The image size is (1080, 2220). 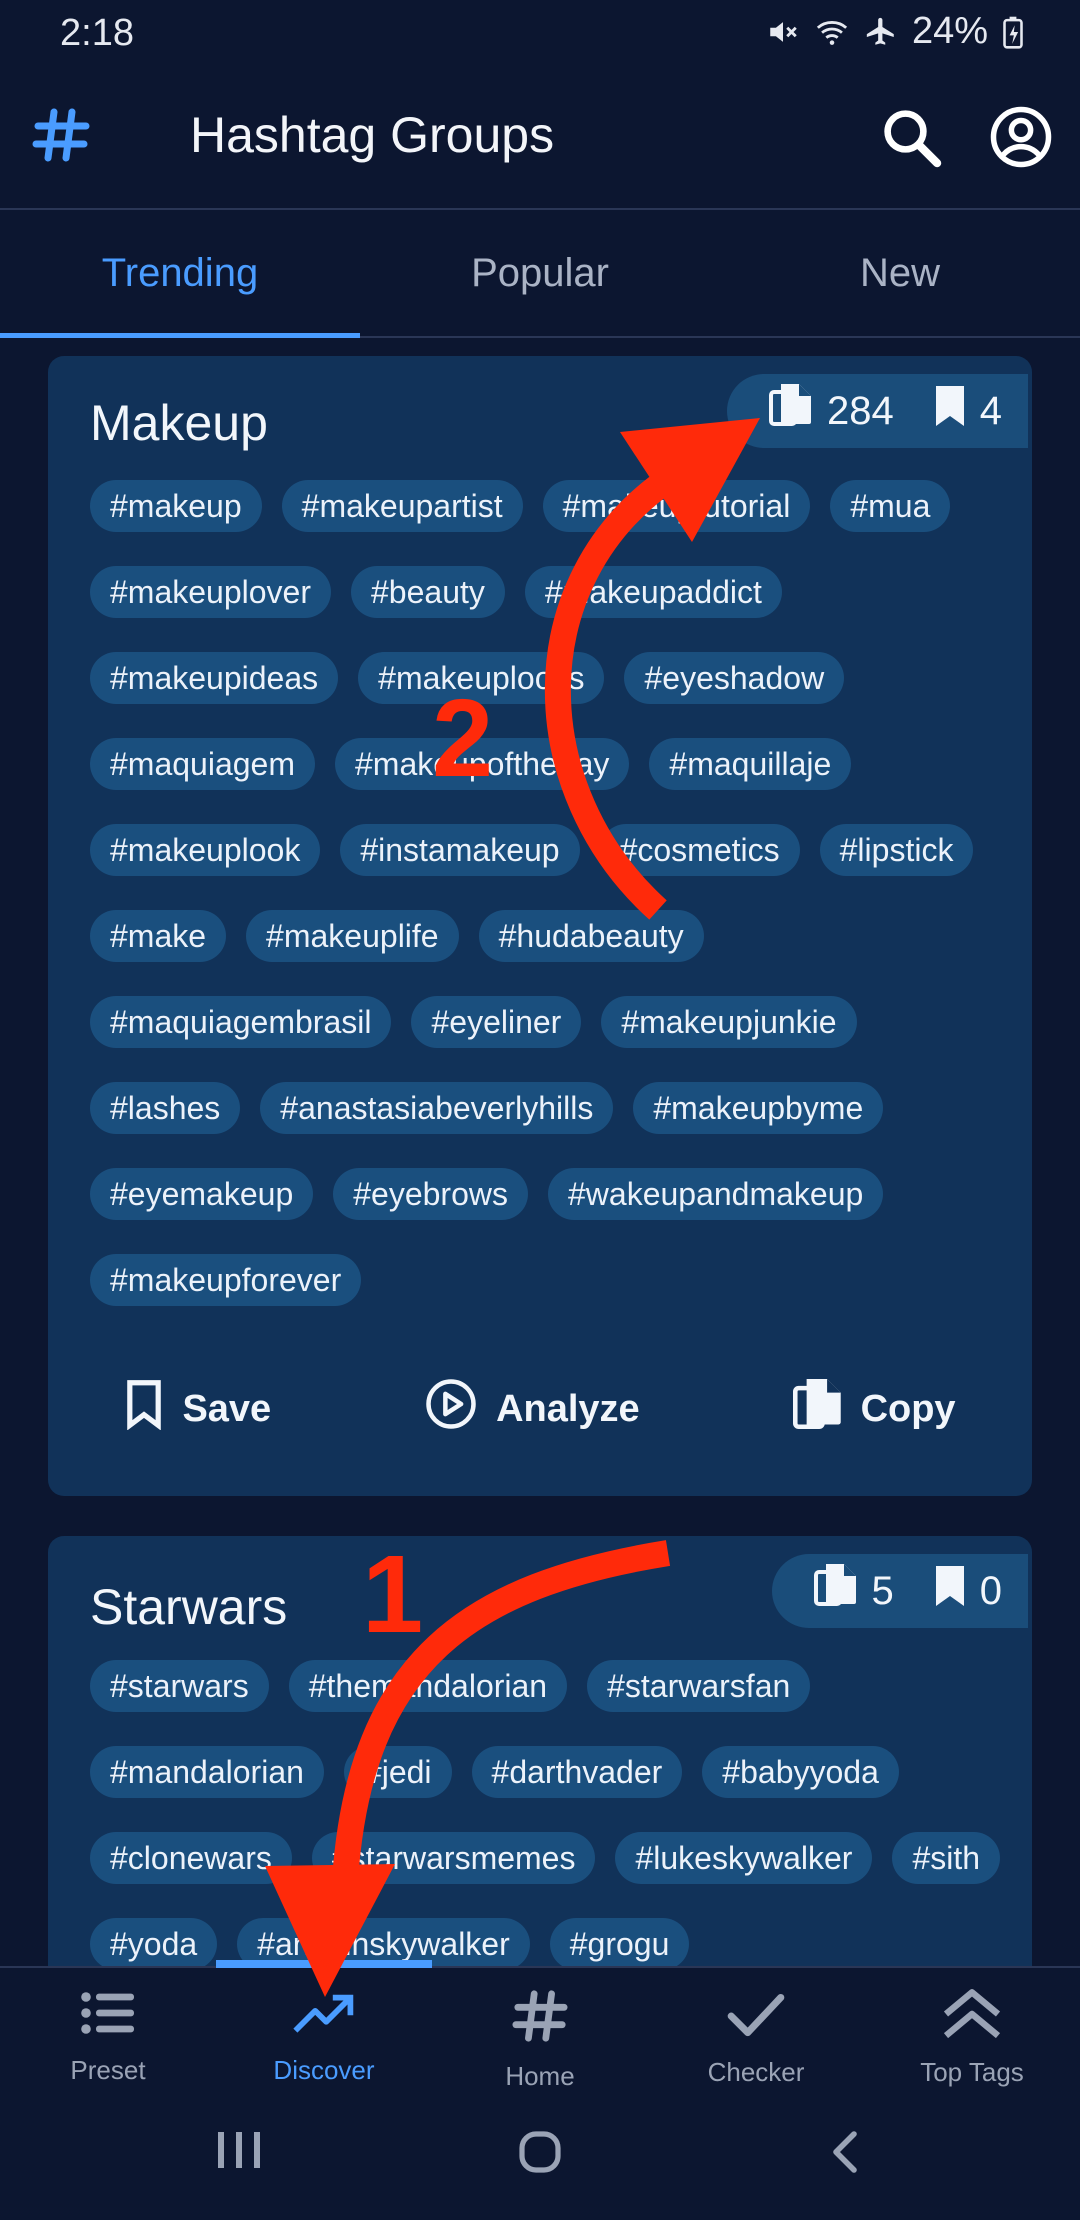 I want to click on hashtag-chip: #makeuplook, so click(x=205, y=850).